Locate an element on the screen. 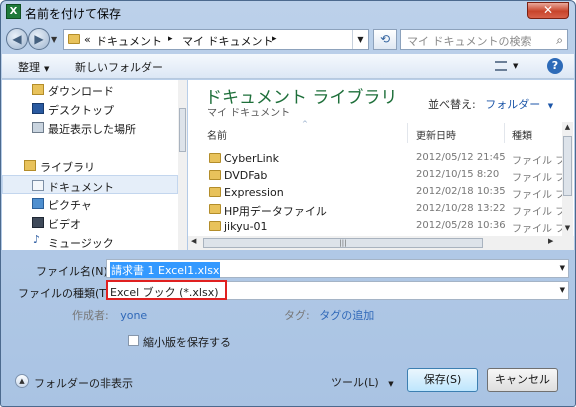 This screenshot has width=576, height=407. pictures-icon is located at coordinates (38, 203).